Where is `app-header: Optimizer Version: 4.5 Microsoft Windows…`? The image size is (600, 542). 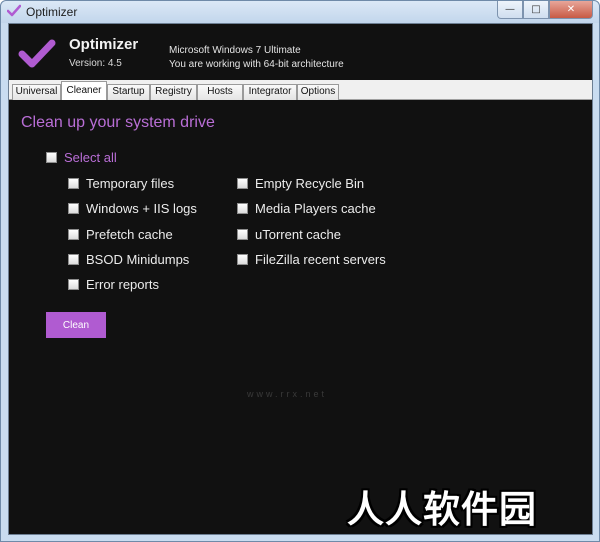 app-header: Optimizer Version: 4.5 Microsoft Windows… is located at coordinates (300, 52).